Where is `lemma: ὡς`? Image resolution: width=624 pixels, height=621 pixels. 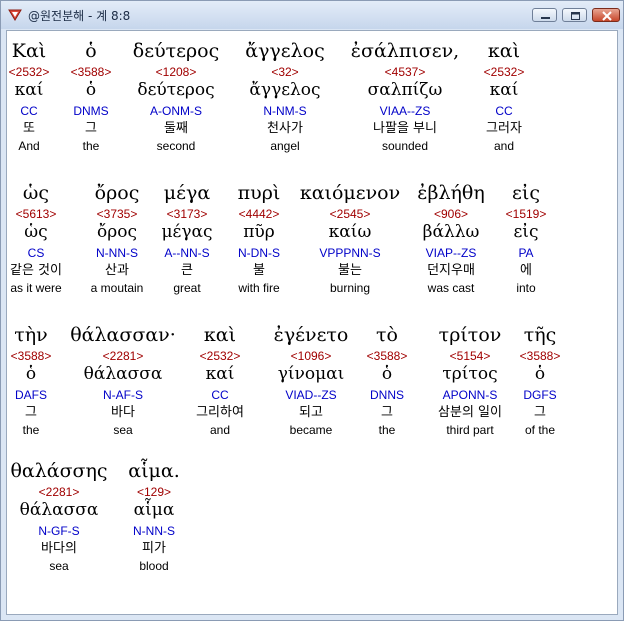 lemma: ὡς is located at coordinates (36, 232).